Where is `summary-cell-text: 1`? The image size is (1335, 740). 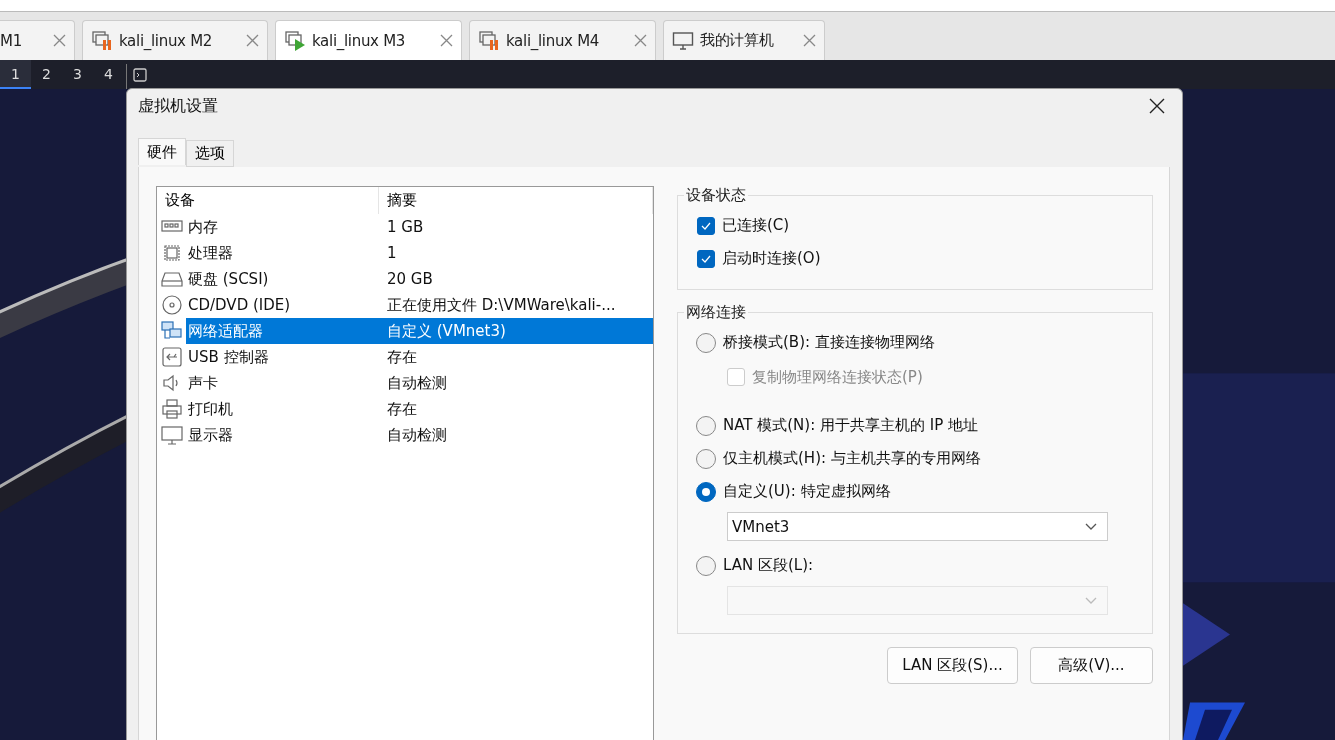
summary-cell-text: 1 is located at coordinates (392, 253).